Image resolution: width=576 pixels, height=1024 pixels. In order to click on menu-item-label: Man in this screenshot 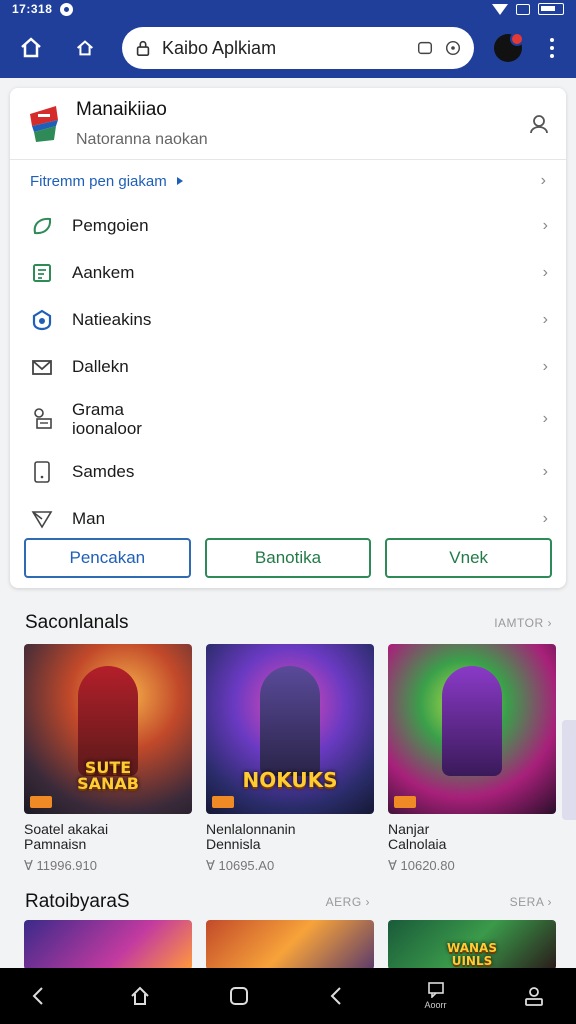, I will do `click(89, 518)`.